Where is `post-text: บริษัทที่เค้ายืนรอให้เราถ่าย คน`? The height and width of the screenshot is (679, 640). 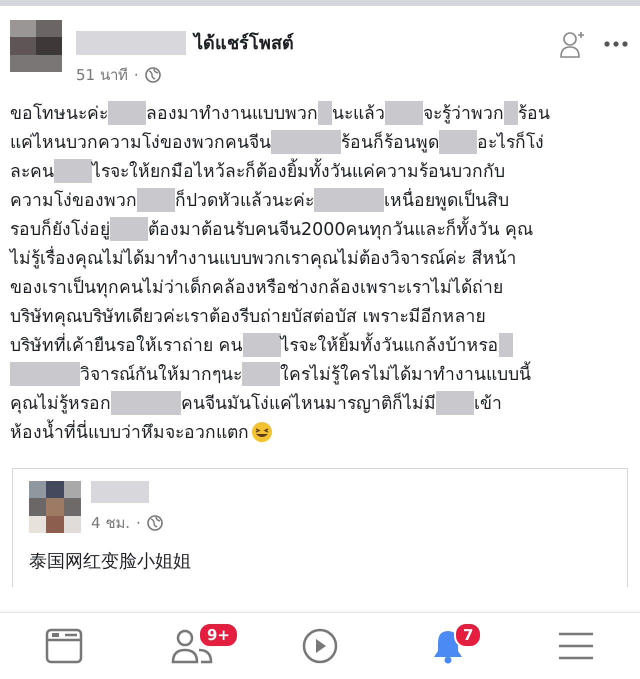 post-text: บริษัทที่เค้ายืนรอให้เราถ่าย คน is located at coordinates (126, 345).